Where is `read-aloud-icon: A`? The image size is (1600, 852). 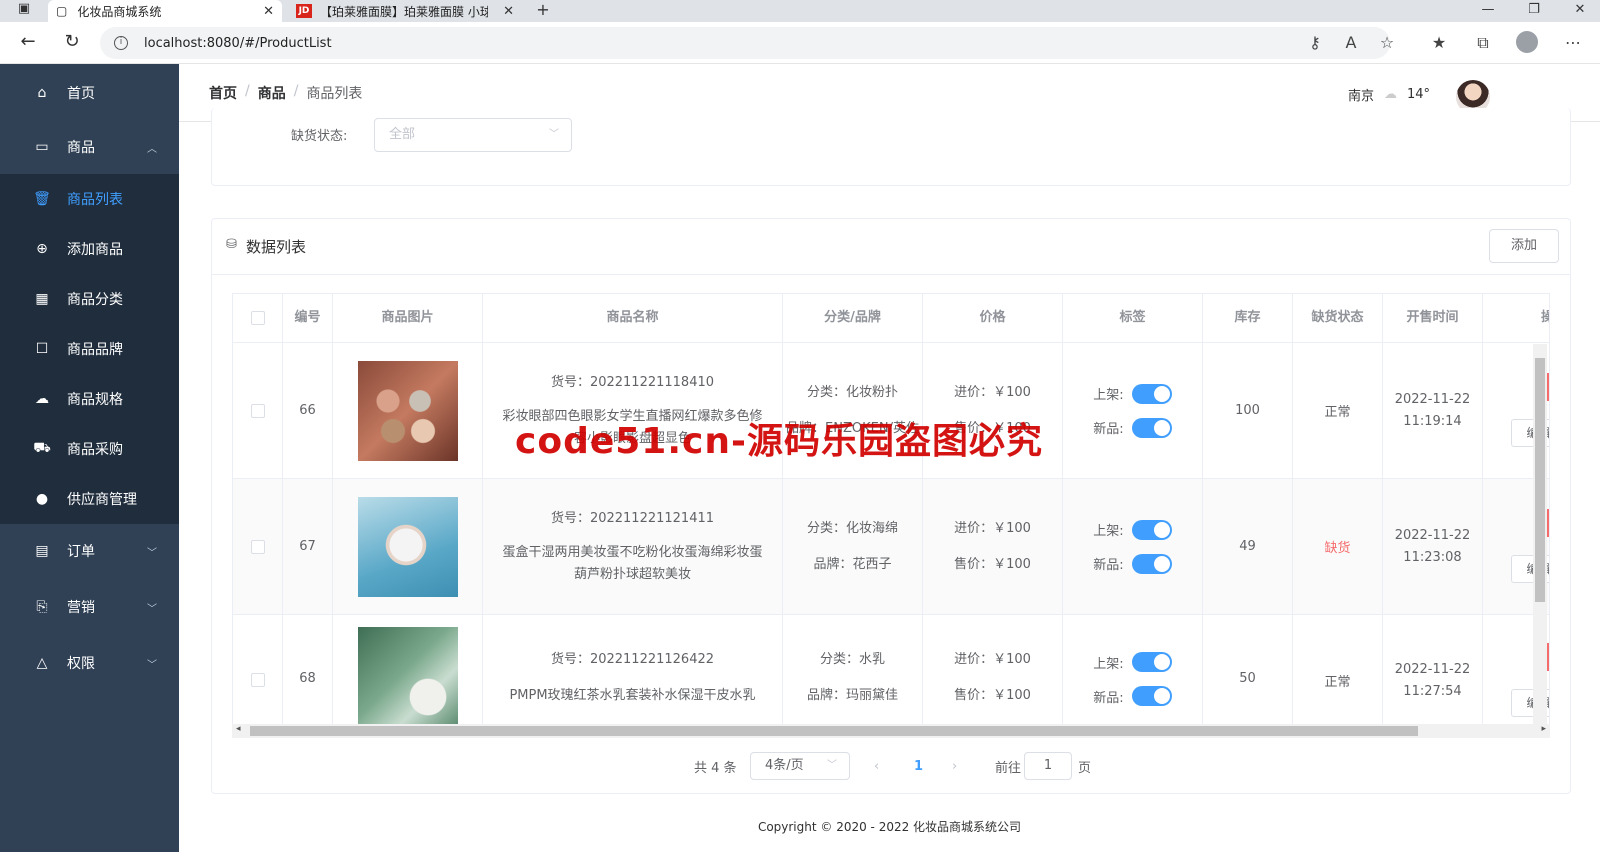 read-aloud-icon: A is located at coordinates (1351, 42).